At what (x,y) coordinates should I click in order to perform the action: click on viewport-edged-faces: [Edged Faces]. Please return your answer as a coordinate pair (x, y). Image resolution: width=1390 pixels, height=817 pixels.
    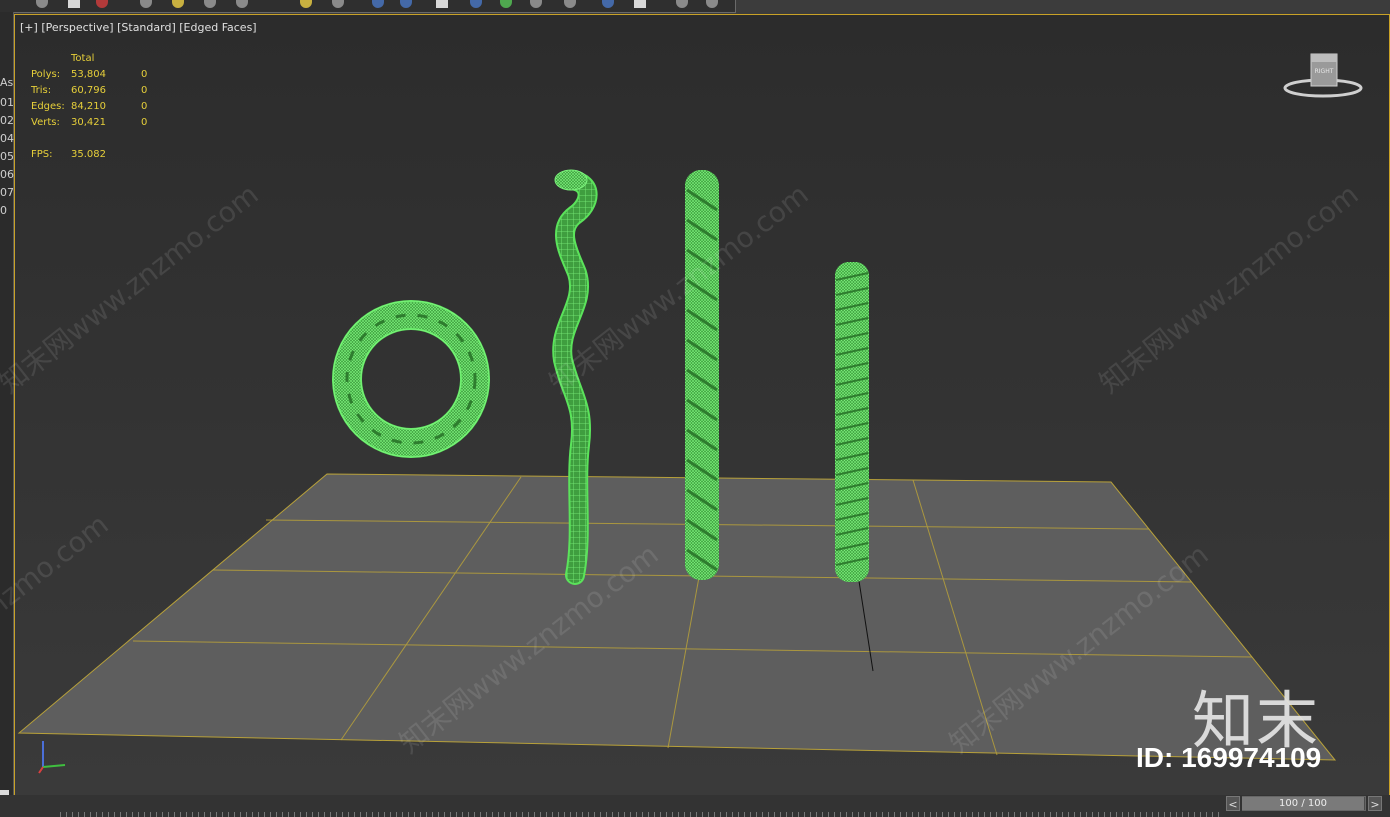
    Looking at the image, I should click on (217, 27).